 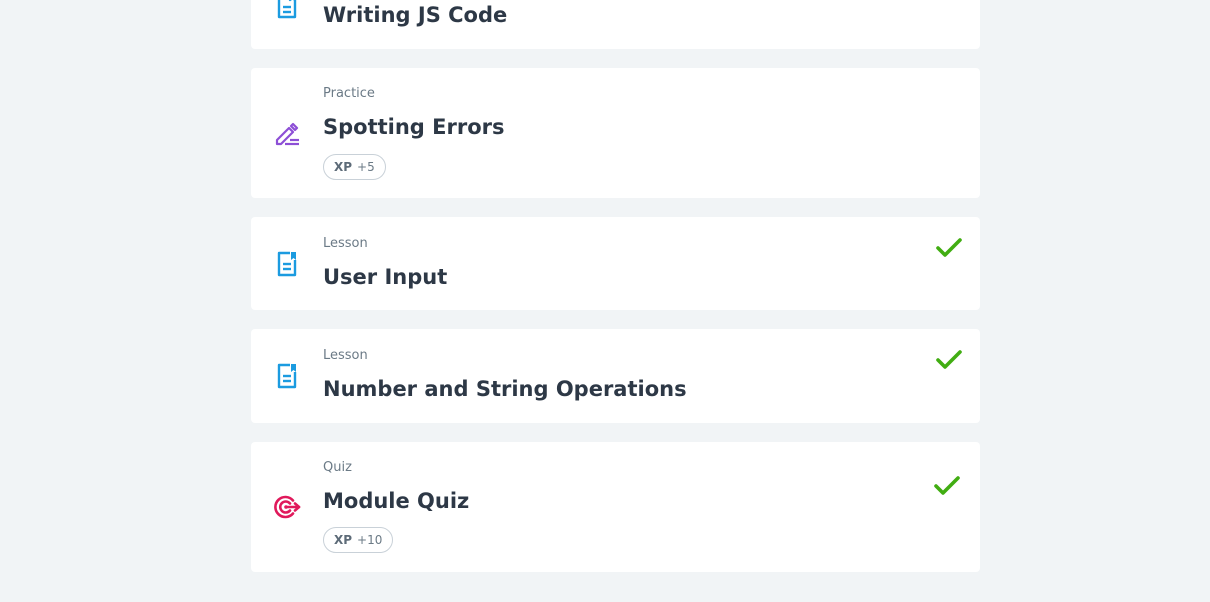 What do you see at coordinates (349, 93) in the screenshot?
I see `item-type-label: Practice` at bounding box center [349, 93].